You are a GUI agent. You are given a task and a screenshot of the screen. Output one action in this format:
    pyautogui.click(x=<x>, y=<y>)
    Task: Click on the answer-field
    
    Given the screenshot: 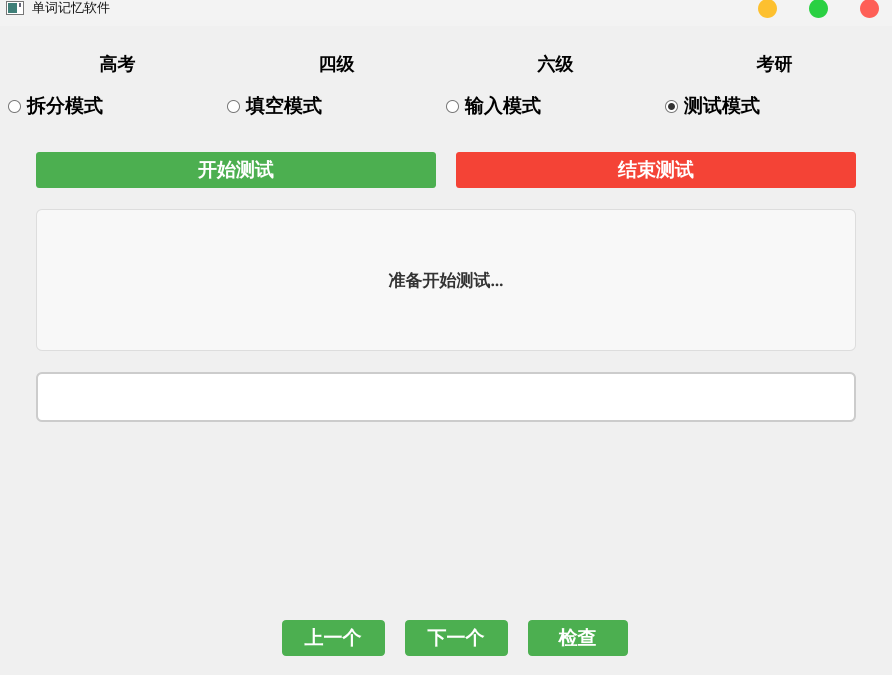 What is the action you would take?
    pyautogui.click(x=446, y=397)
    